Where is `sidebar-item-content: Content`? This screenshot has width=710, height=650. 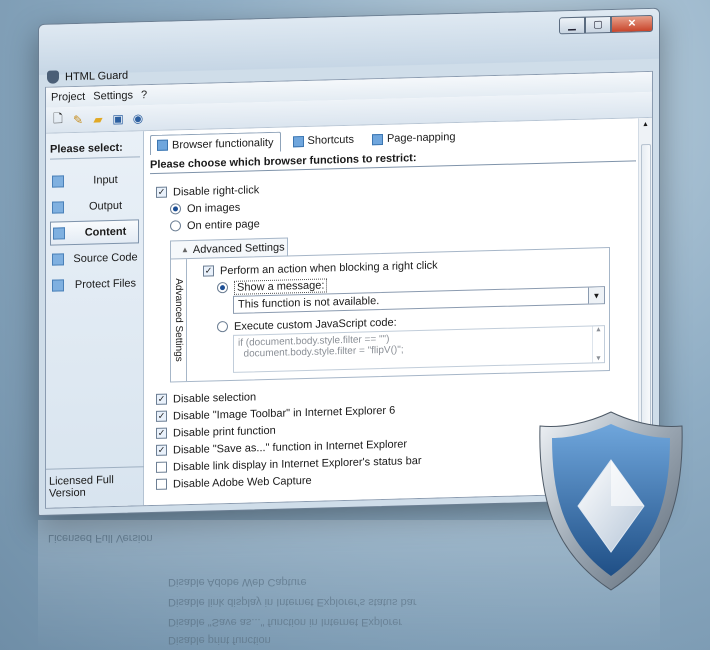 sidebar-item-content: Content is located at coordinates (94, 232).